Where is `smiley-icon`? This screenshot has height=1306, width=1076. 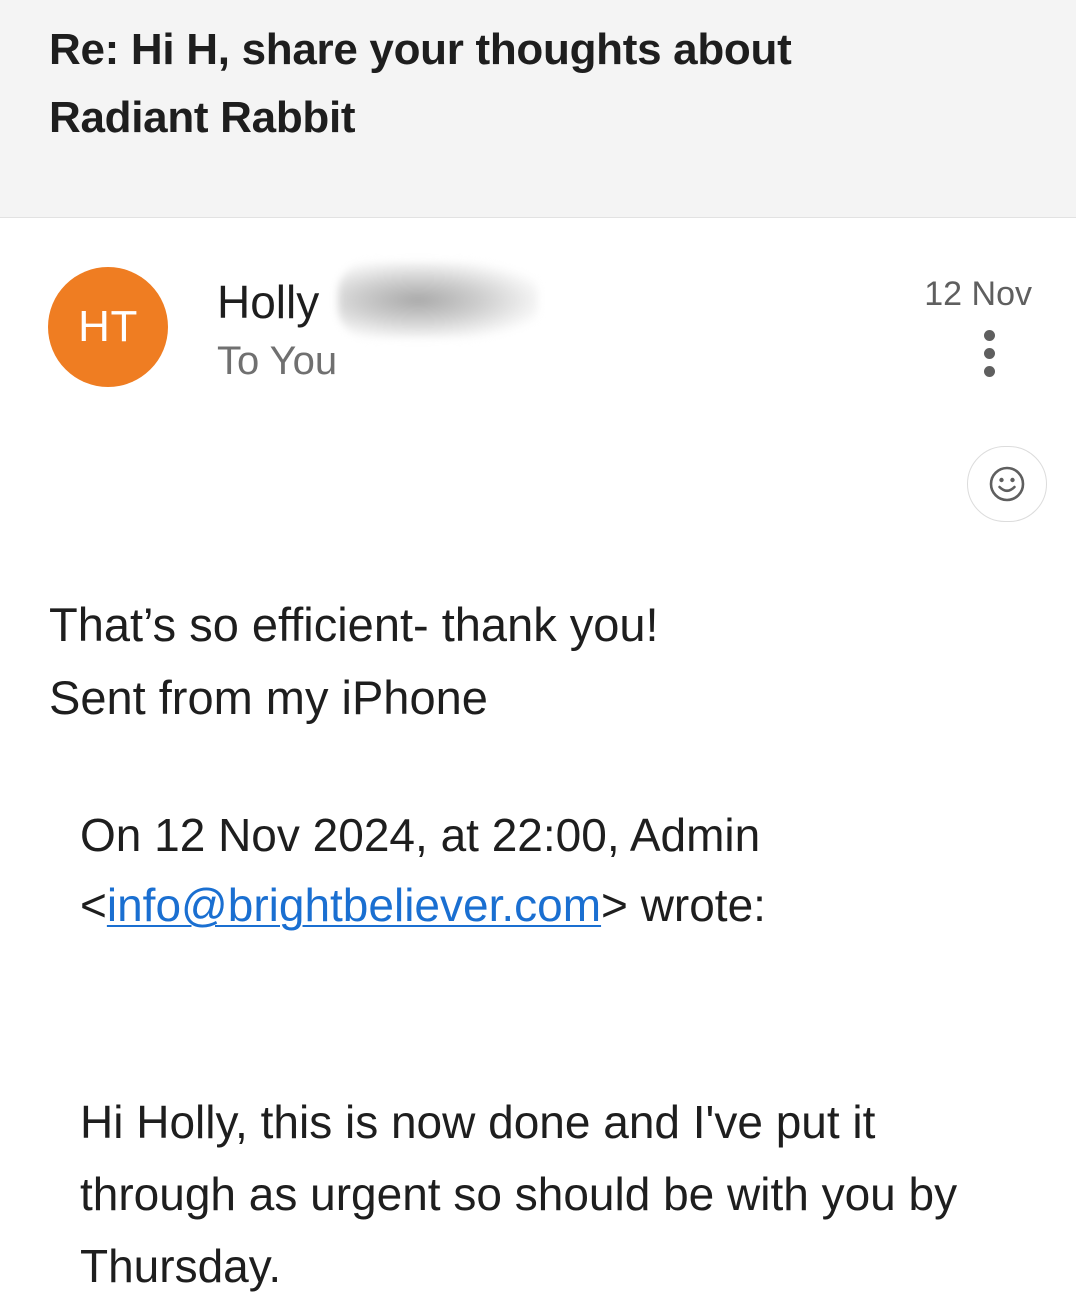
smiley-icon is located at coordinates (1007, 484).